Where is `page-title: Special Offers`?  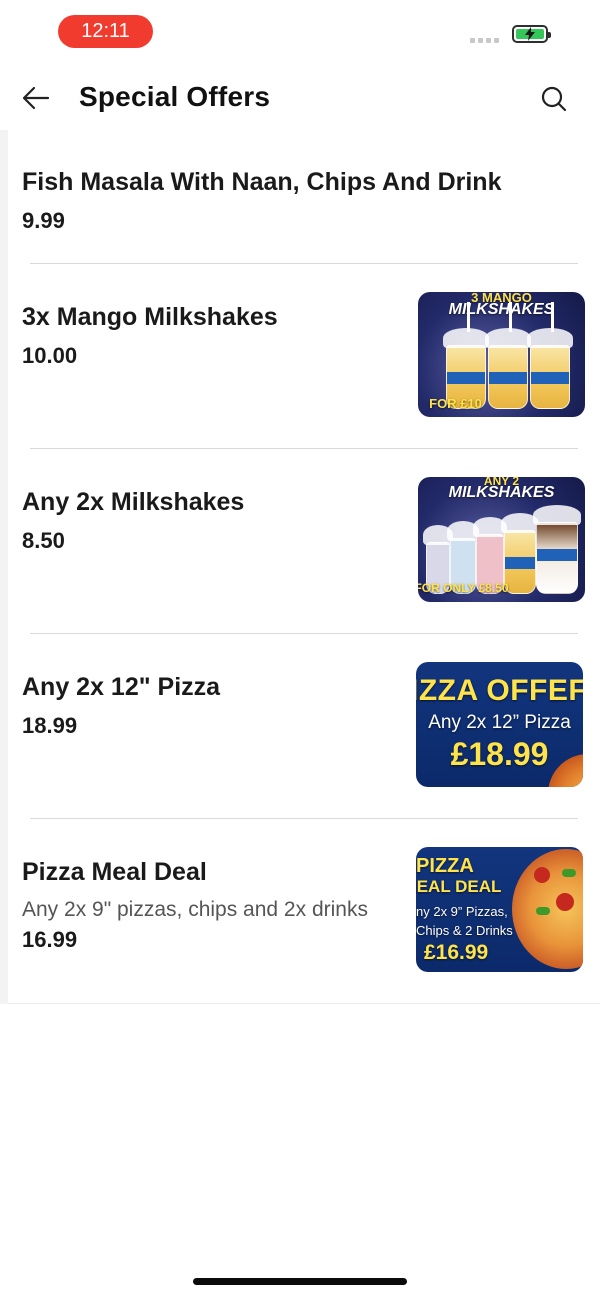 page-title: Special Offers is located at coordinates (175, 96).